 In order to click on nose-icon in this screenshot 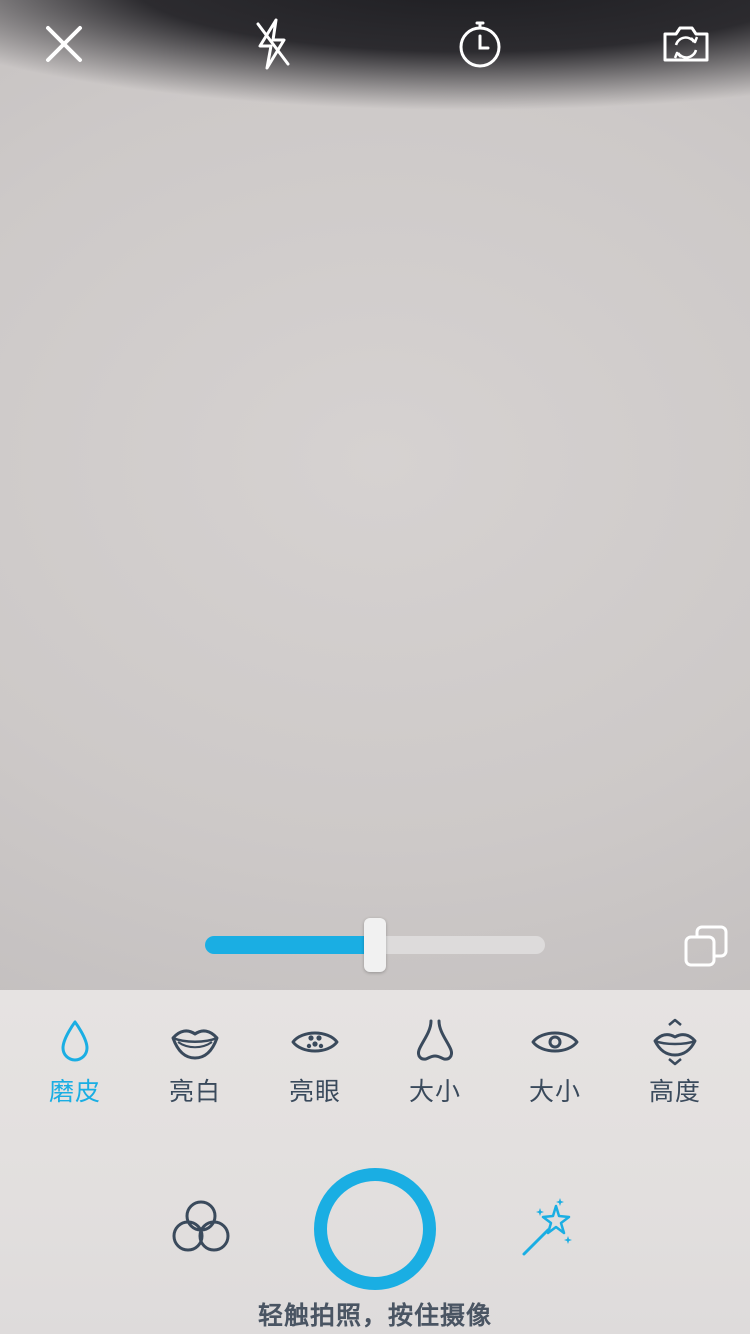, I will do `click(435, 1040)`.